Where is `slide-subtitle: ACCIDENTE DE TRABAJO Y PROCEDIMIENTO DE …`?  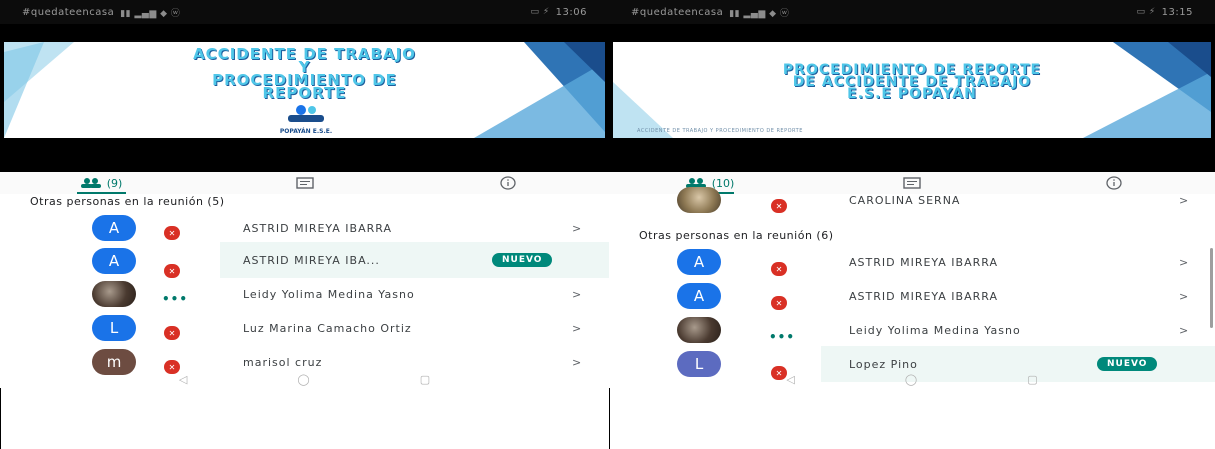
slide-subtitle: ACCIDENTE DE TRABAJO Y PROCEDIMIENTO DE … is located at coordinates (720, 131).